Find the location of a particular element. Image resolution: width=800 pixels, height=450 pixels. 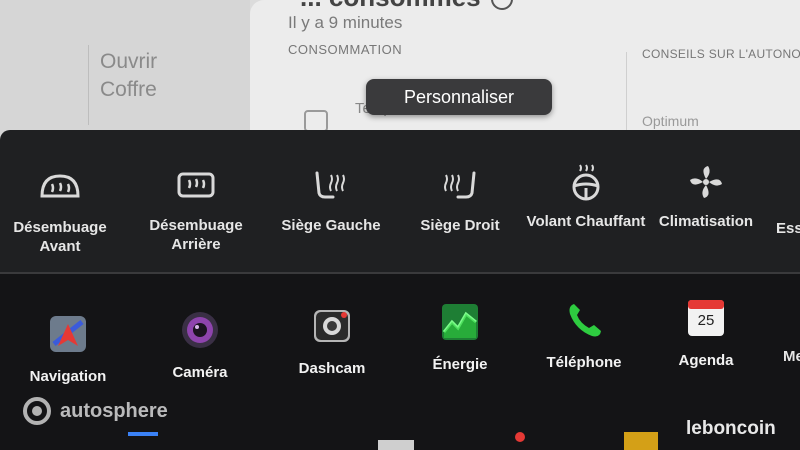

dashcam-icon is located at coordinates (332, 326).